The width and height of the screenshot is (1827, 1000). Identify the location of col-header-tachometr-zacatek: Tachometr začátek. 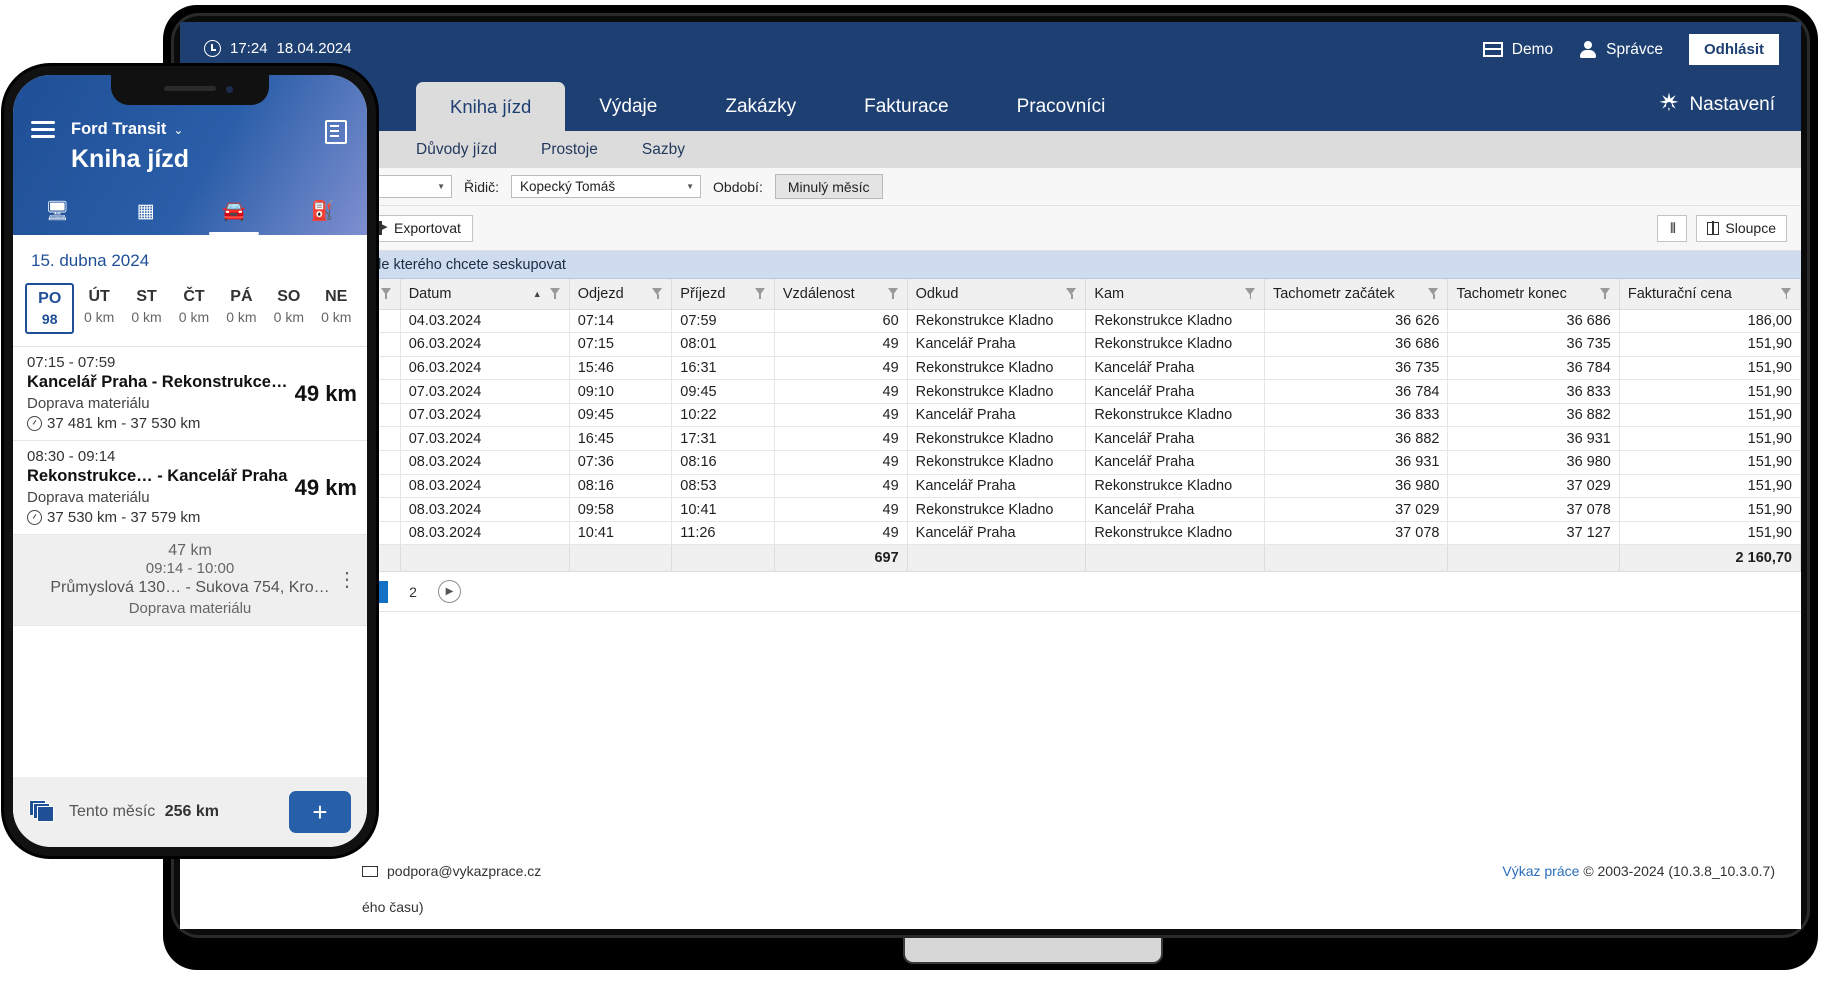
(1356, 294).